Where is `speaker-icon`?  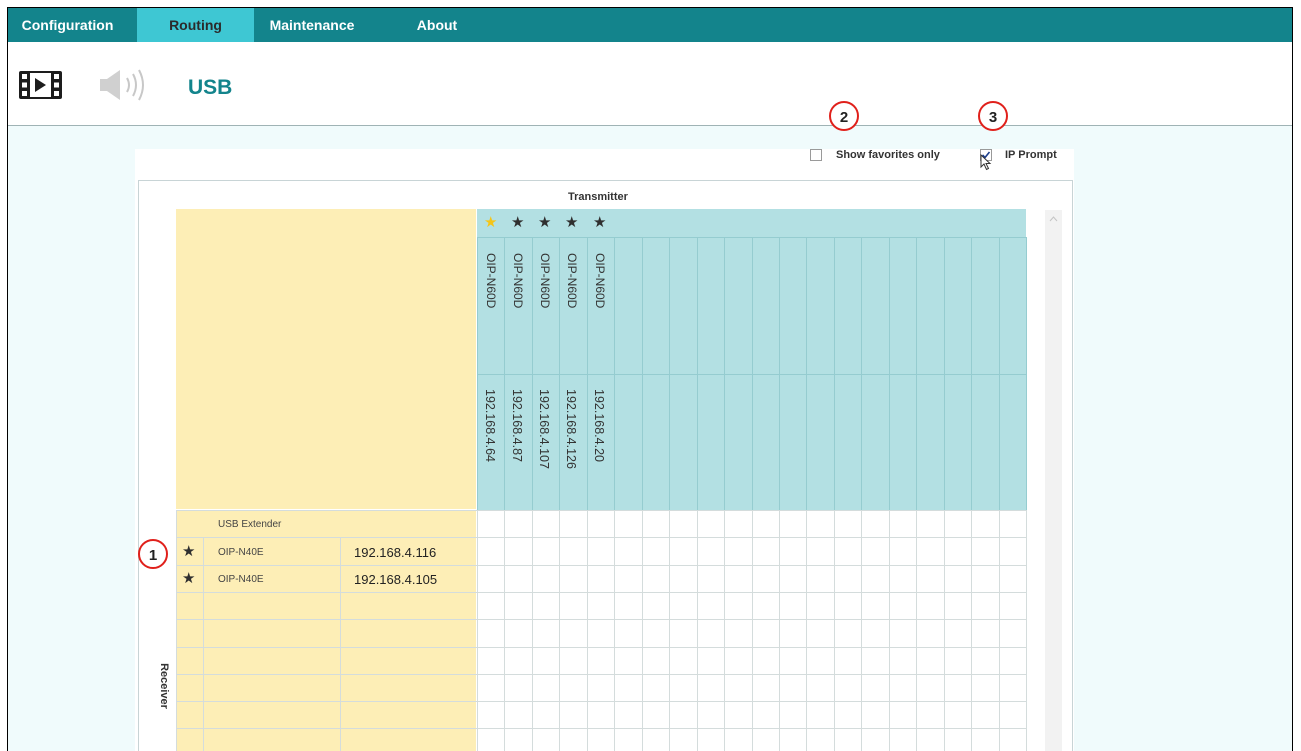 speaker-icon is located at coordinates (127, 85).